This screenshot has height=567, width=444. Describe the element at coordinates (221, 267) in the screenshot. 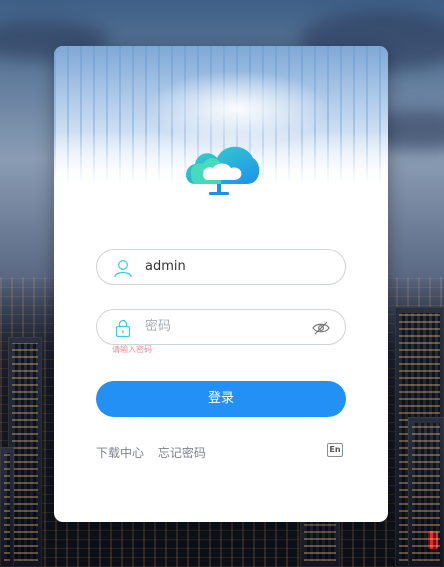

I see `username-field: admin` at that location.